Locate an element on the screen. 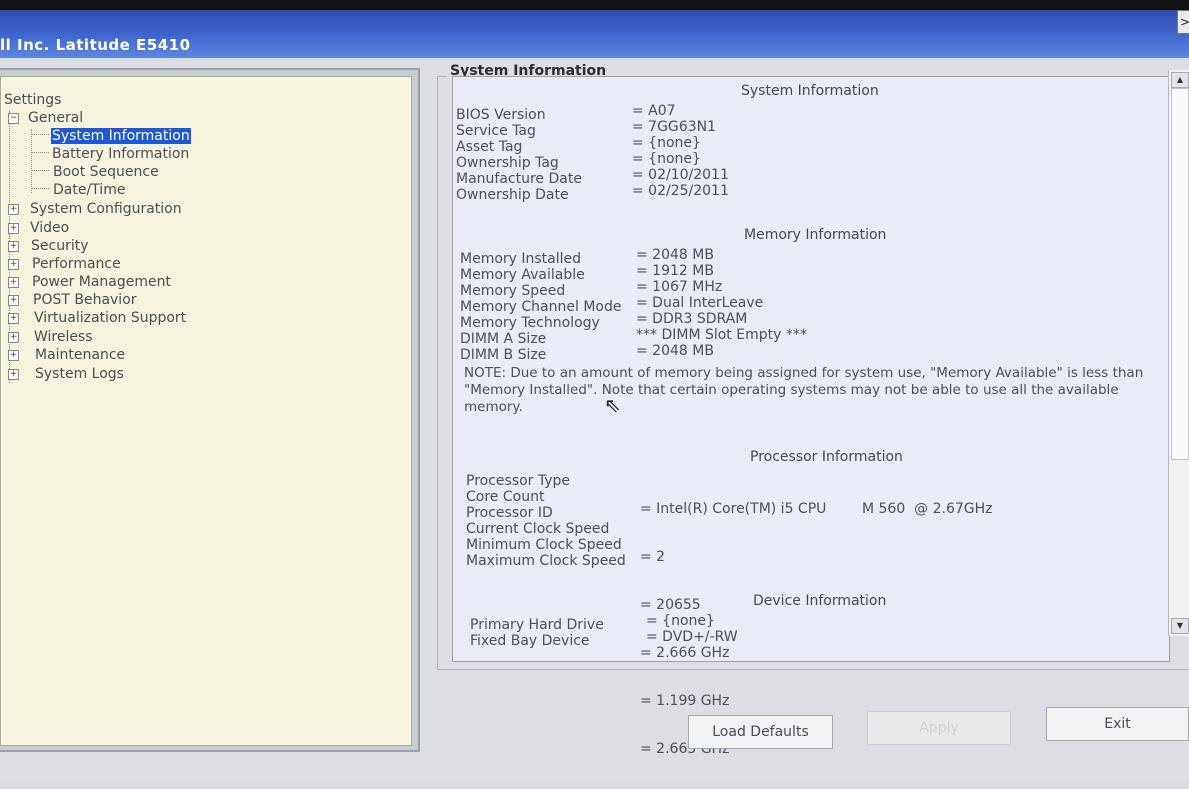 Image resolution: width=1189 pixels, height=789 pixels. scroll-thumb is located at coordinates (1180, 274).